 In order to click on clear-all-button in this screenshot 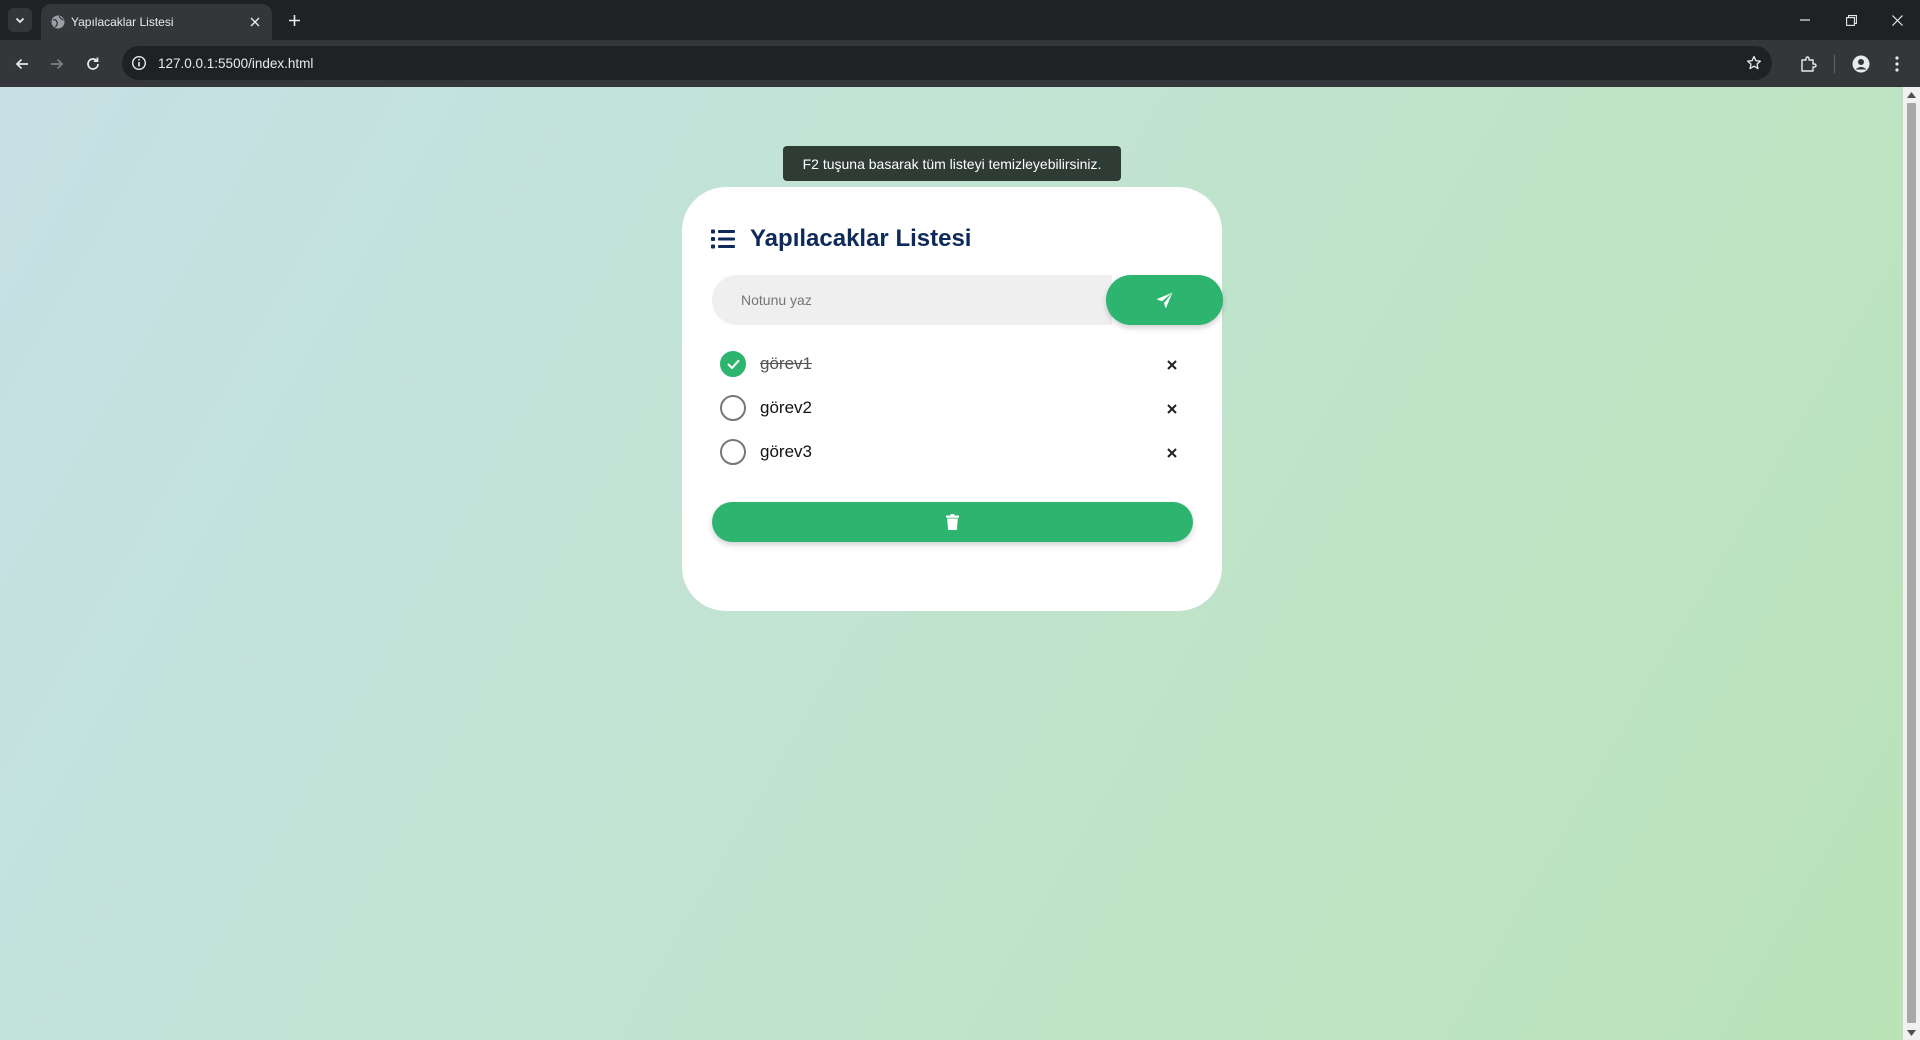, I will do `click(952, 522)`.